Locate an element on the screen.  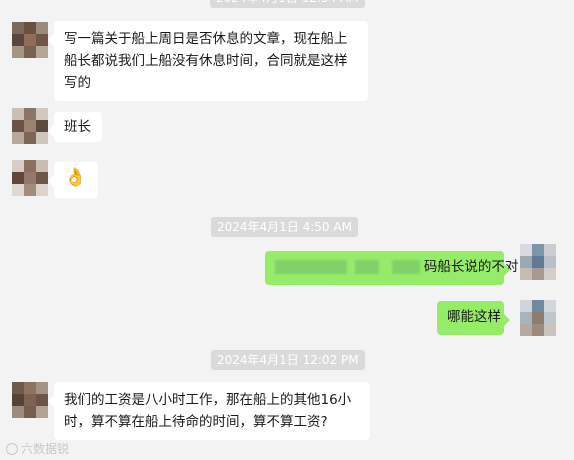
message-text: 班长 is located at coordinates (77, 127).